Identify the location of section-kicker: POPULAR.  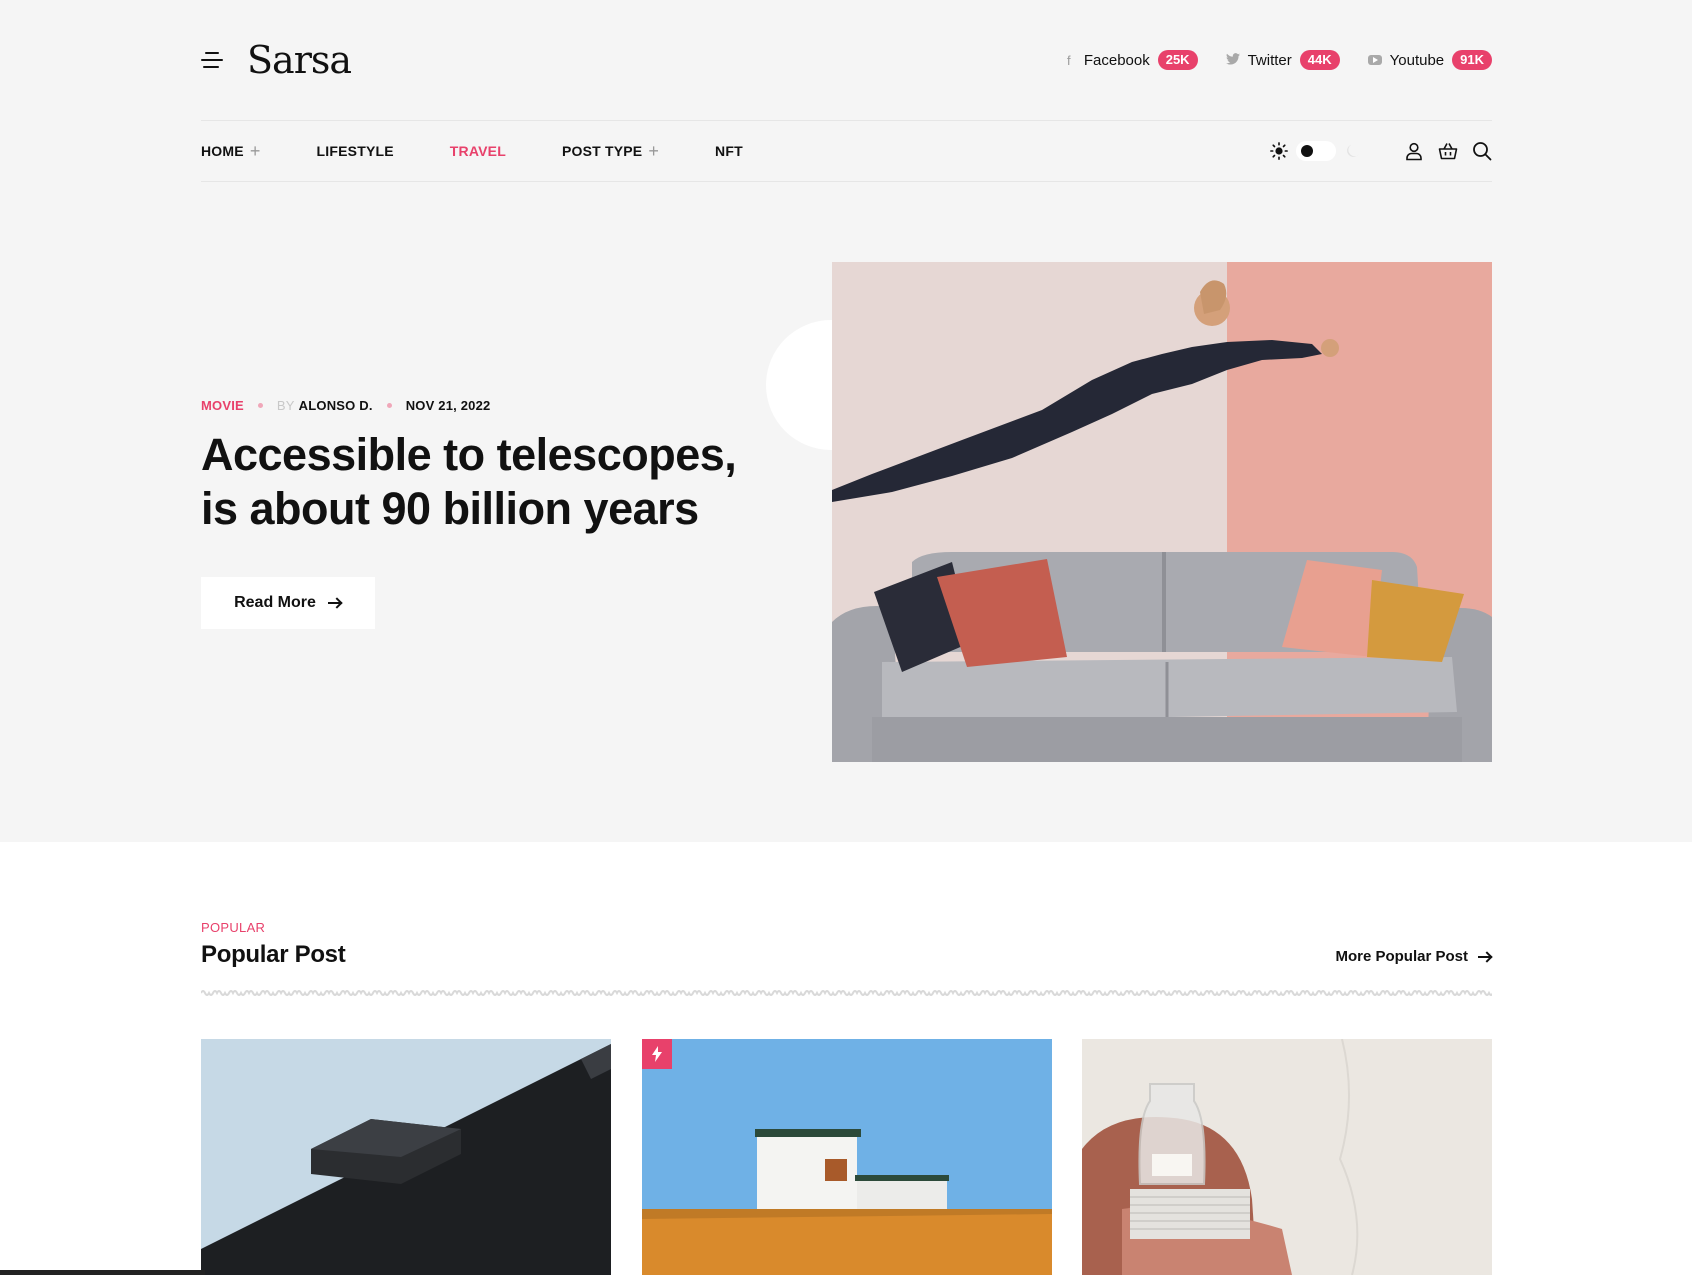
(233, 927).